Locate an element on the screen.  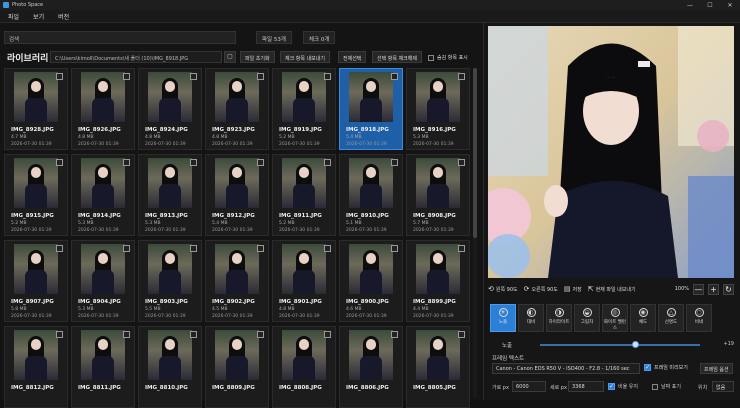
save-button: ▤ 저장 is located at coordinates (573, 289).